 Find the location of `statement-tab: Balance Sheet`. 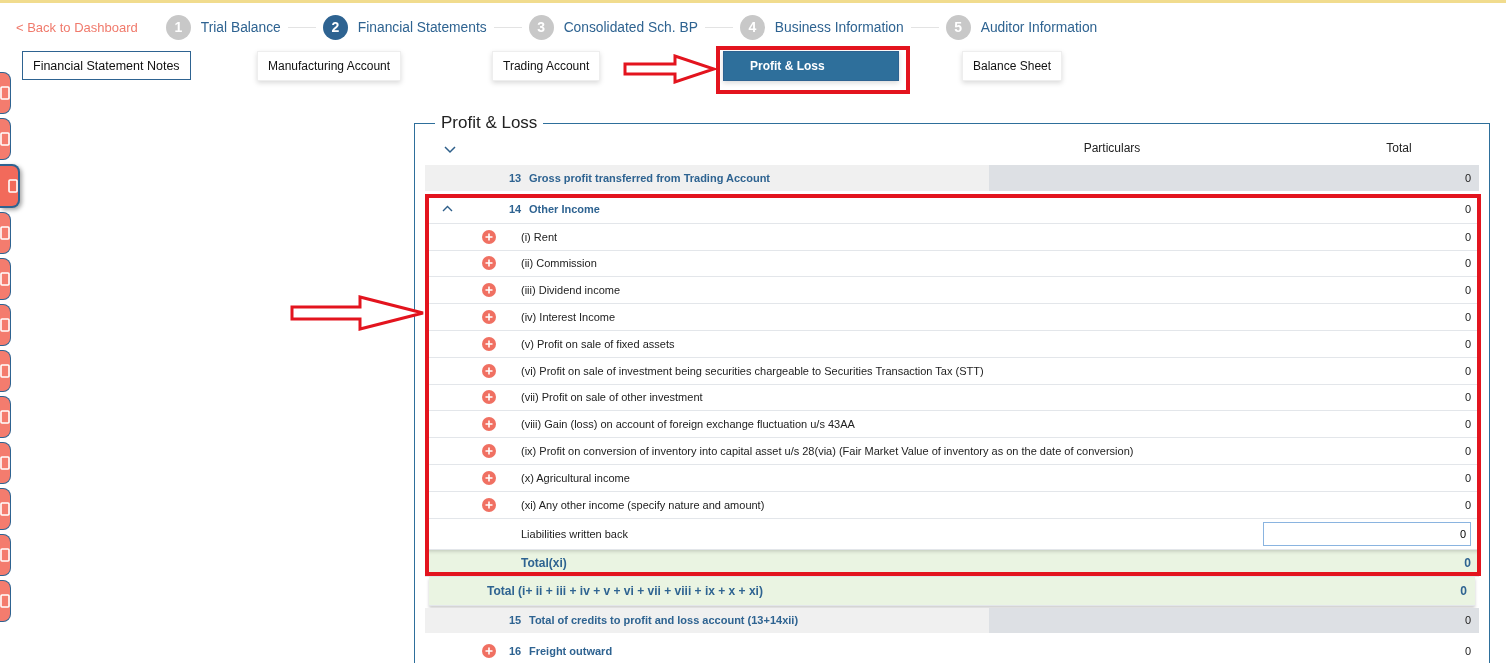

statement-tab: Balance Sheet is located at coordinates (1012, 66).